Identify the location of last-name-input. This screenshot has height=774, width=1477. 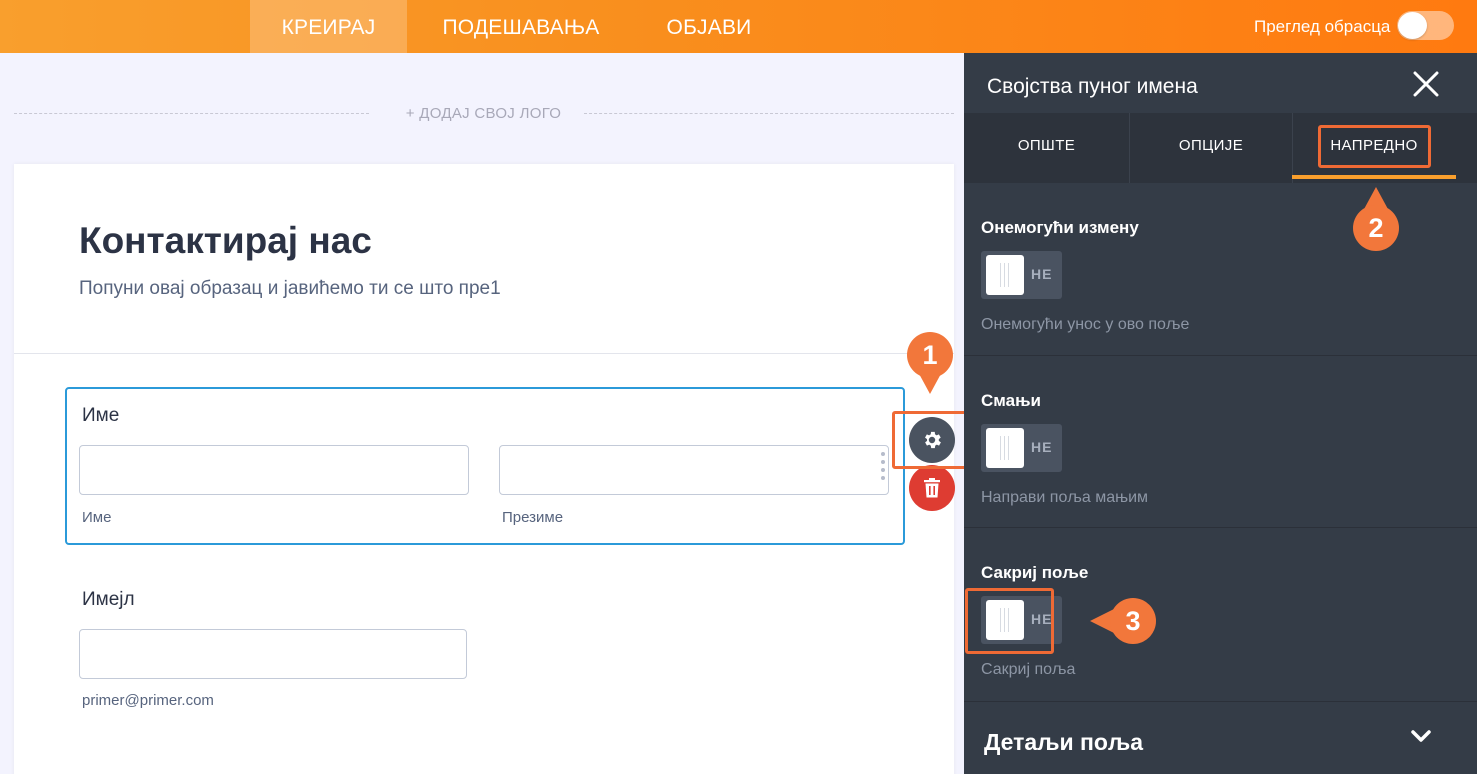
(694, 470).